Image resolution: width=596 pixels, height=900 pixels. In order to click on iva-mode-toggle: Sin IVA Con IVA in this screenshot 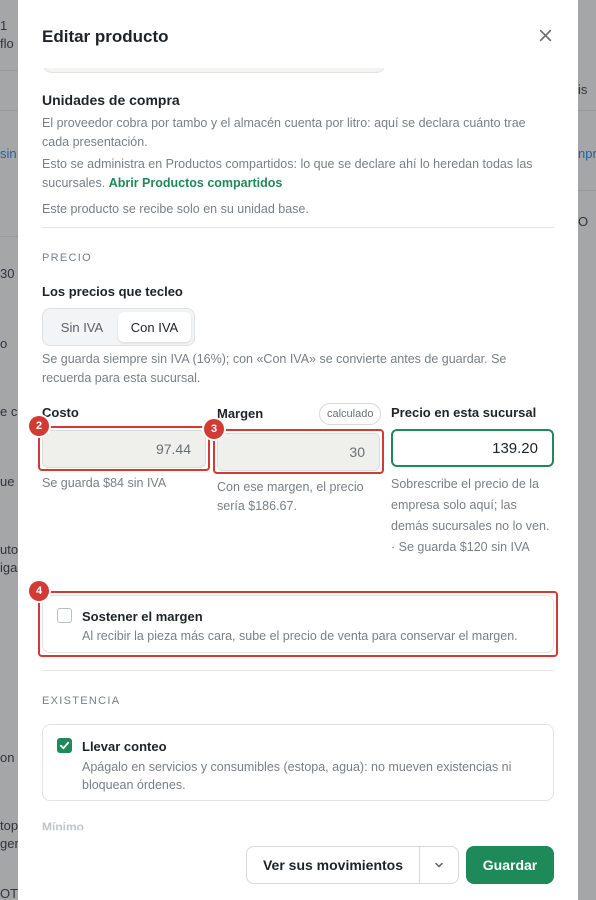, I will do `click(118, 327)`.